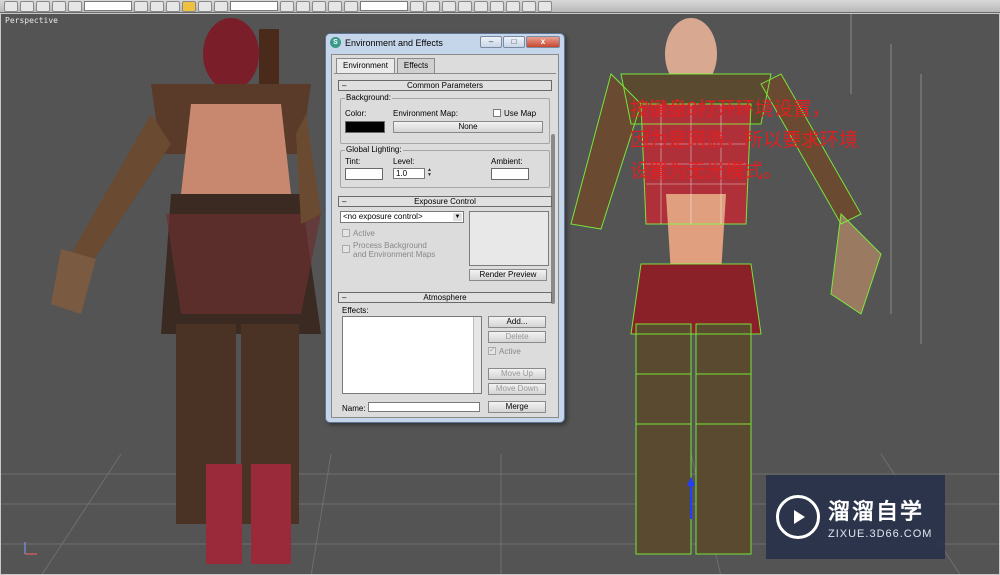 This screenshot has height=575, width=1000. What do you see at coordinates (517, 337) in the screenshot?
I see `delete-effect-button: Delete` at bounding box center [517, 337].